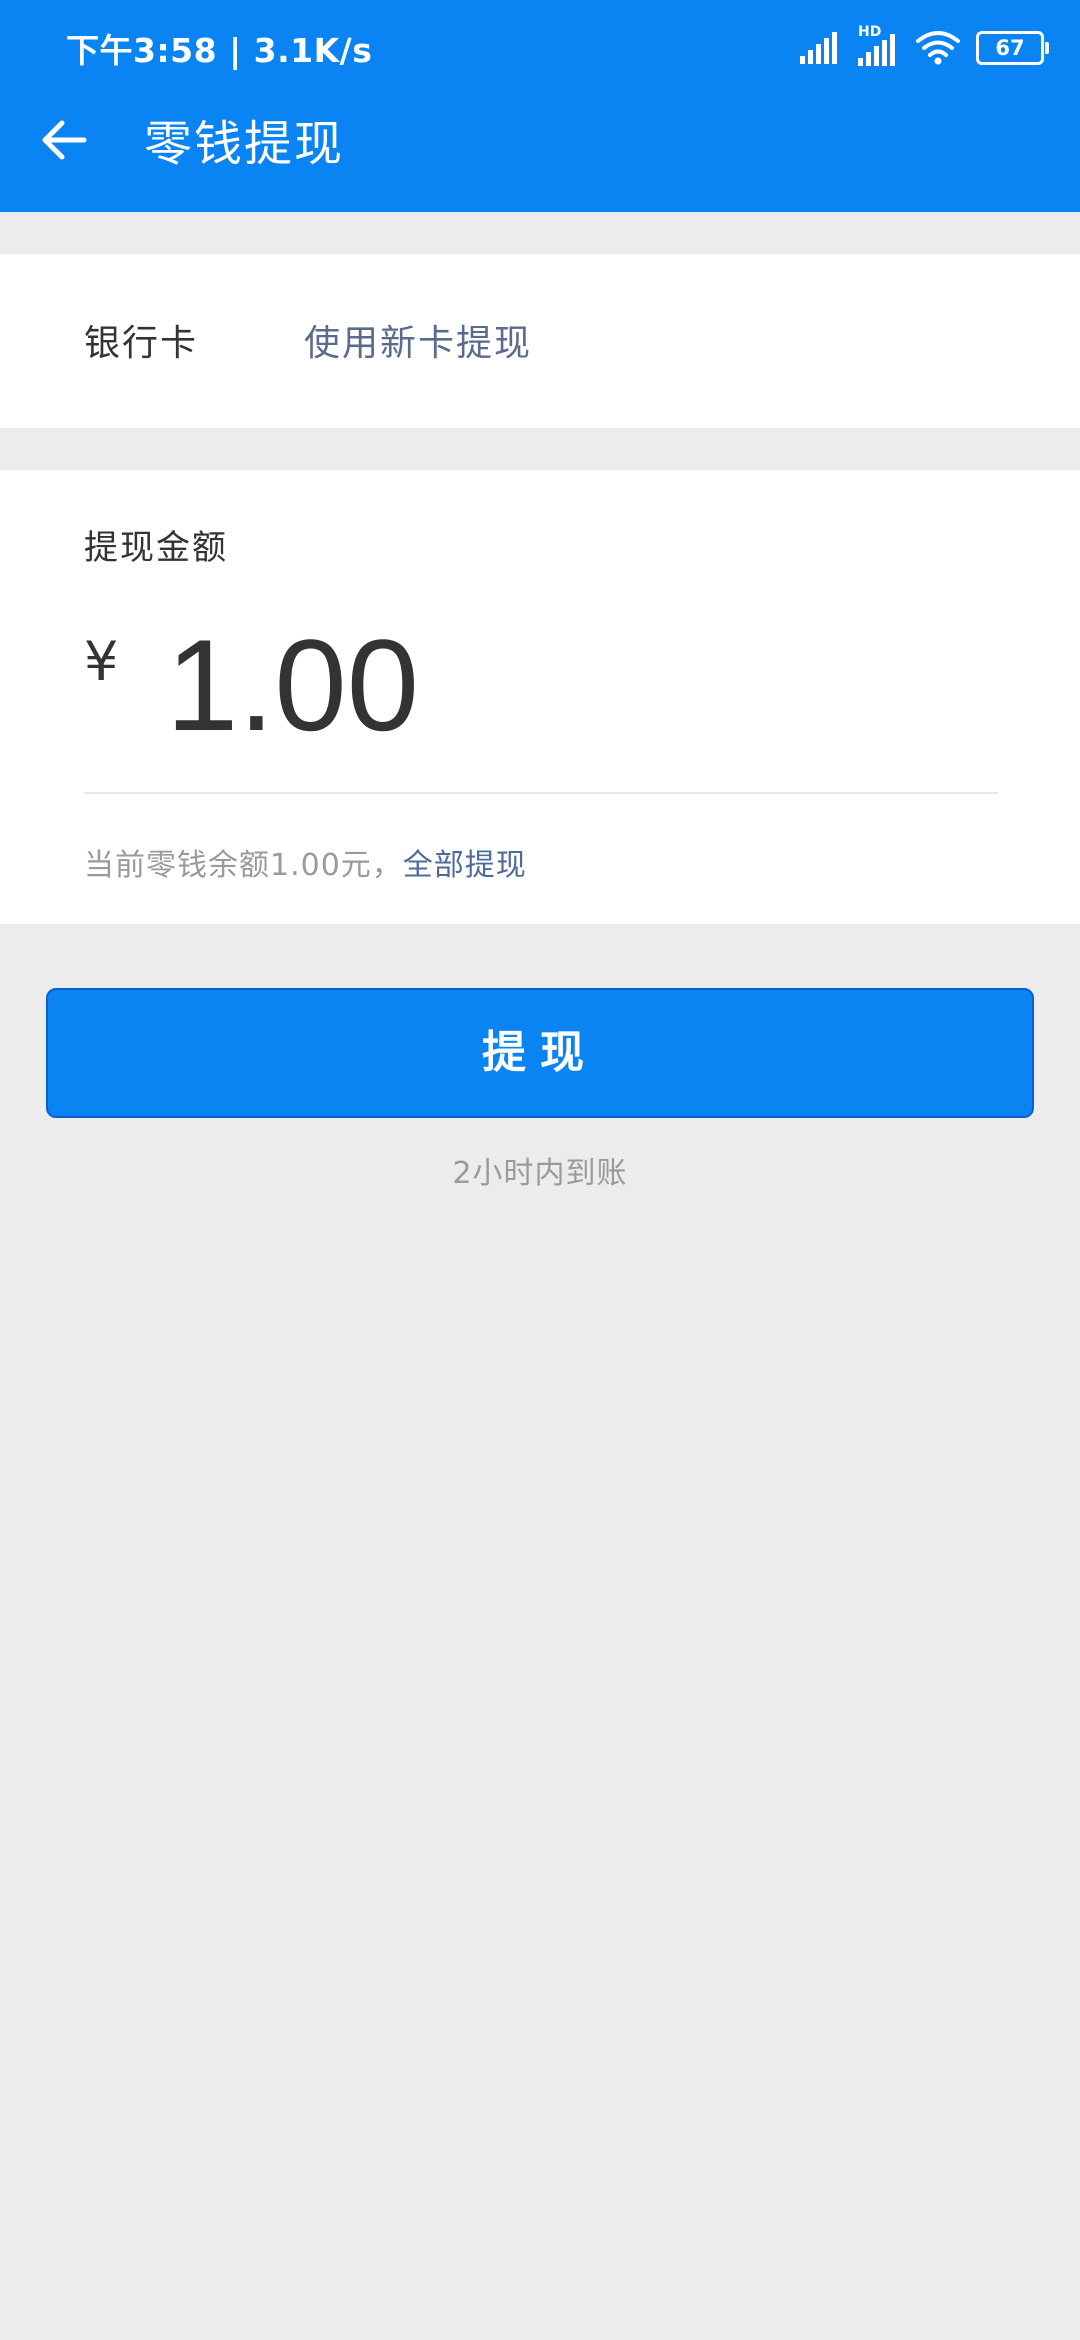 The width and height of the screenshot is (1080, 2340). What do you see at coordinates (101, 661) in the screenshot?
I see `currency-symbol: ¥` at bounding box center [101, 661].